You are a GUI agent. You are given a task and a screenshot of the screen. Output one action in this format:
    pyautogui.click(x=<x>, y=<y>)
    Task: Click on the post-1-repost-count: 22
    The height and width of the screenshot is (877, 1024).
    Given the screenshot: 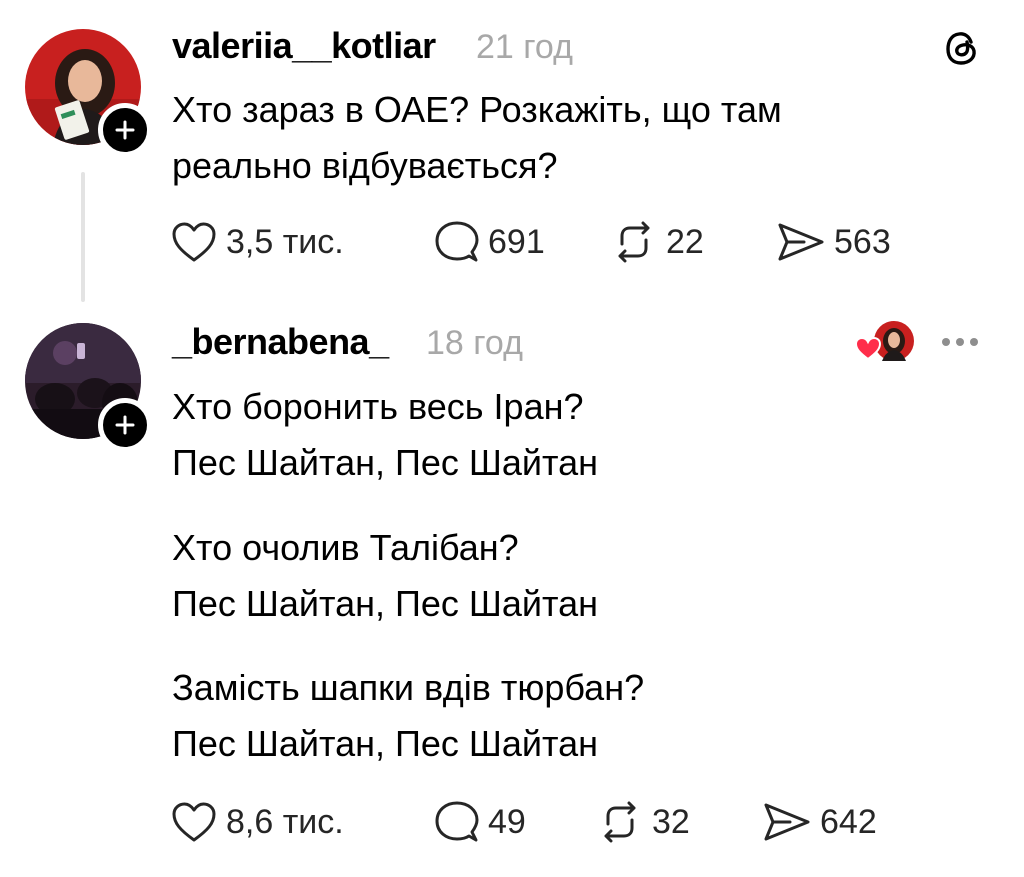 What is the action you would take?
    pyautogui.click(x=685, y=242)
    